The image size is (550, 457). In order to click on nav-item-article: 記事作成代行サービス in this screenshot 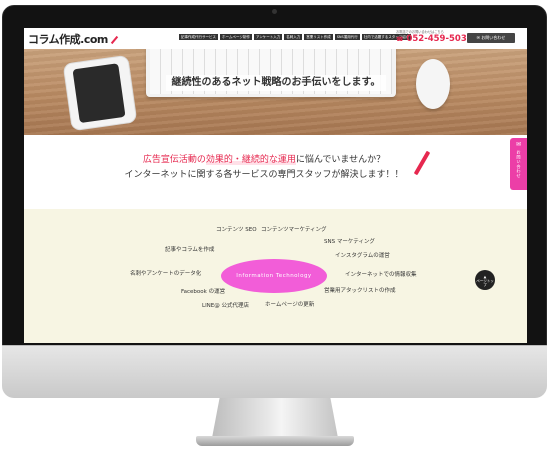, I will do `click(198, 37)`.